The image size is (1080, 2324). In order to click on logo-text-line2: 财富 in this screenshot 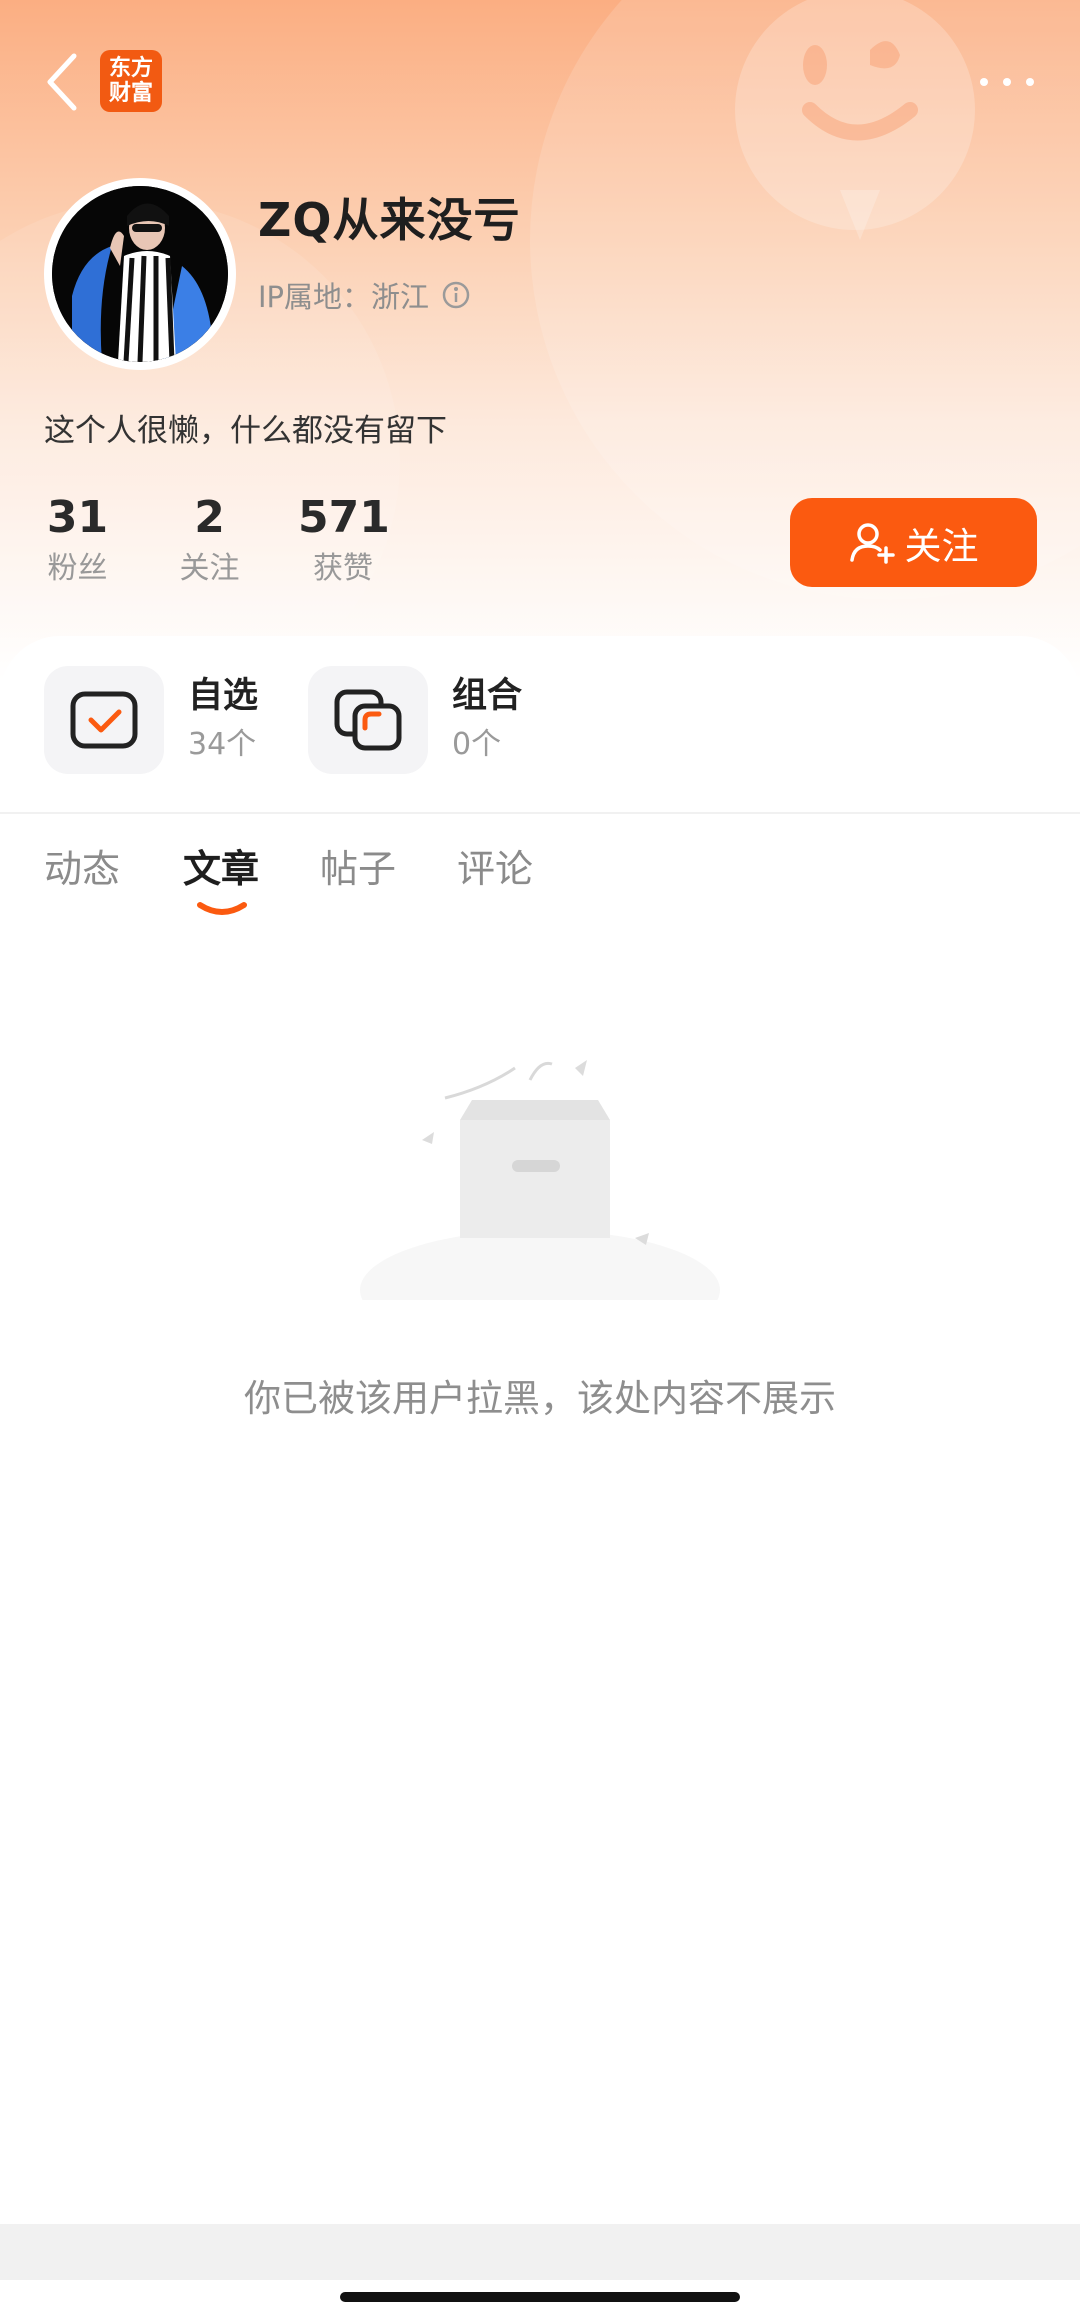, I will do `click(130, 93)`.